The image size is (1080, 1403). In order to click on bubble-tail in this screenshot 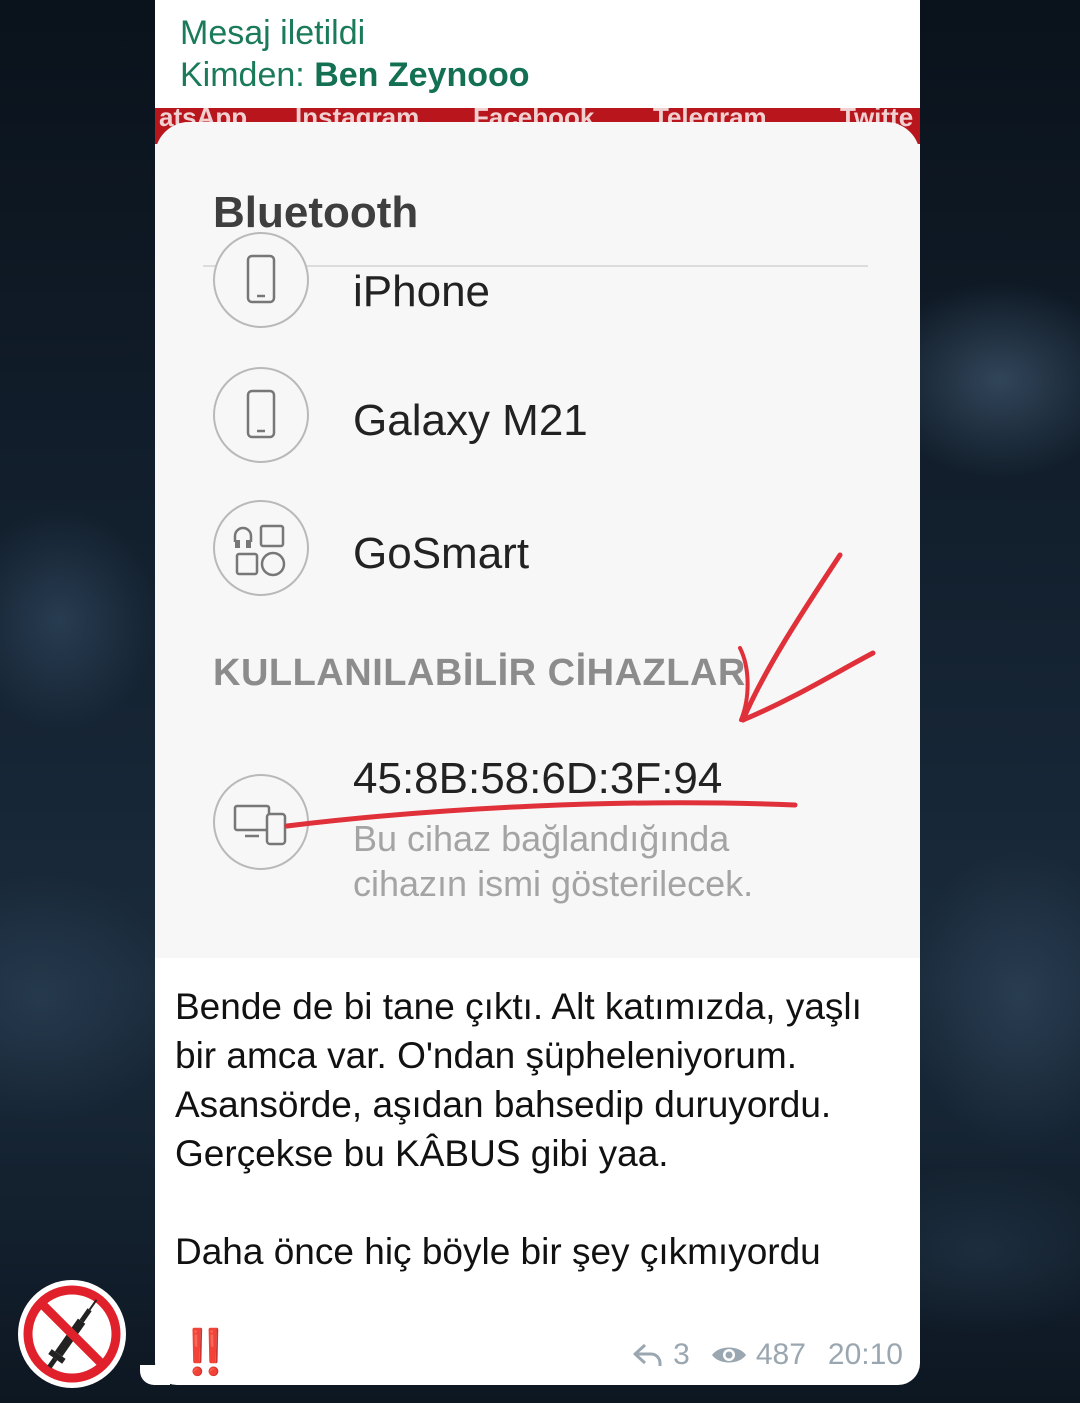, I will do `click(155, 1375)`.